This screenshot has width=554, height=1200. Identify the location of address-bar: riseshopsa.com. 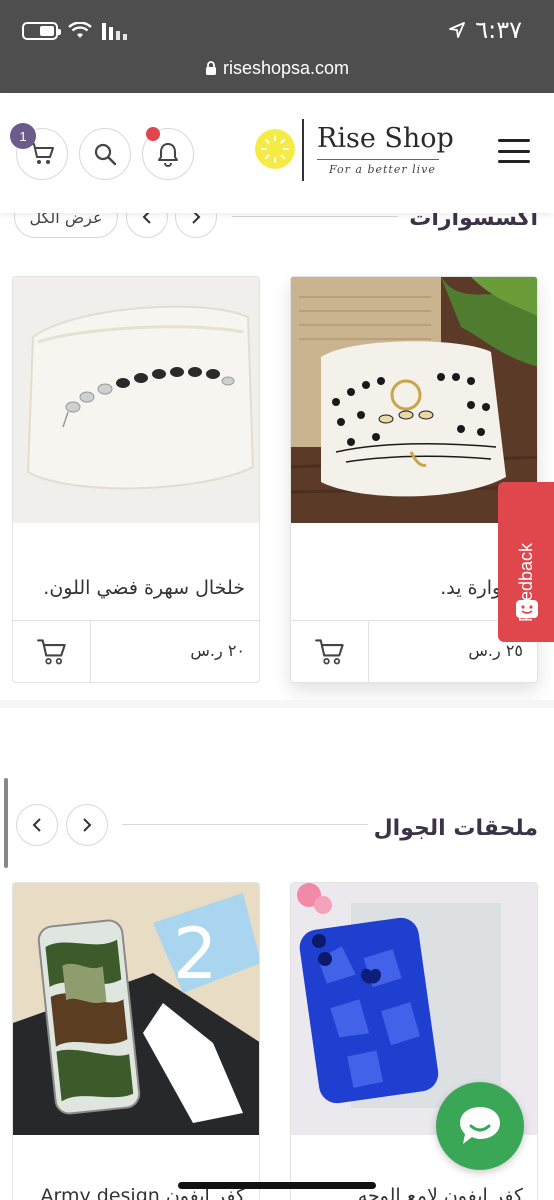
(277, 68).